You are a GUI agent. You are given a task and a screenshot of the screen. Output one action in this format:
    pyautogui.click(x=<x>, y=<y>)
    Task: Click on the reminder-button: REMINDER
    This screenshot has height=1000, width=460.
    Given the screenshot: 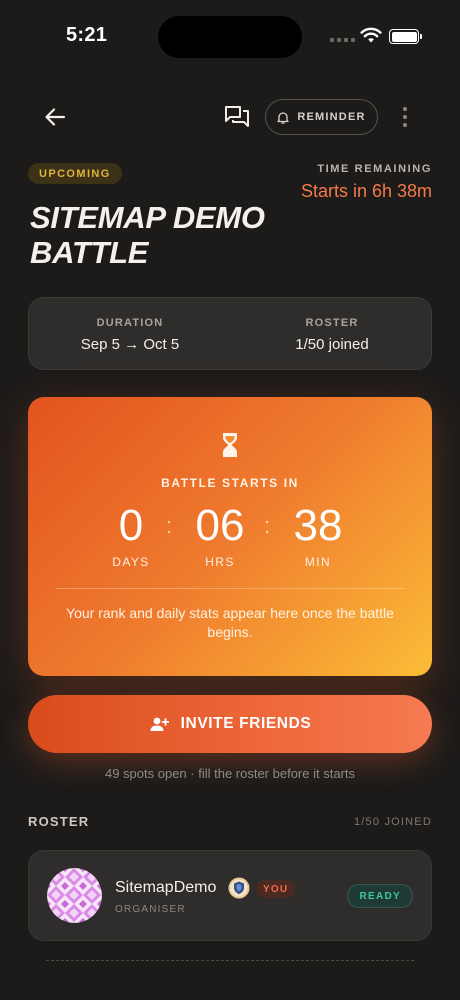 What is the action you would take?
    pyautogui.click(x=321, y=117)
    